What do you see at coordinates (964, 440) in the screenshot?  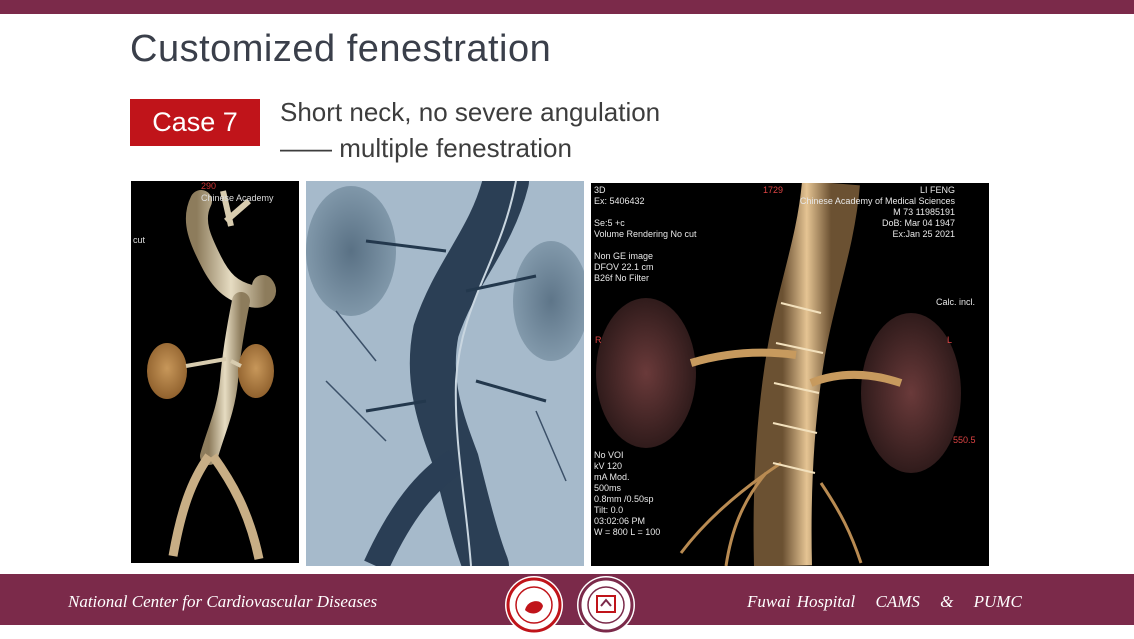 I see `ct-right-number: 550.5` at bounding box center [964, 440].